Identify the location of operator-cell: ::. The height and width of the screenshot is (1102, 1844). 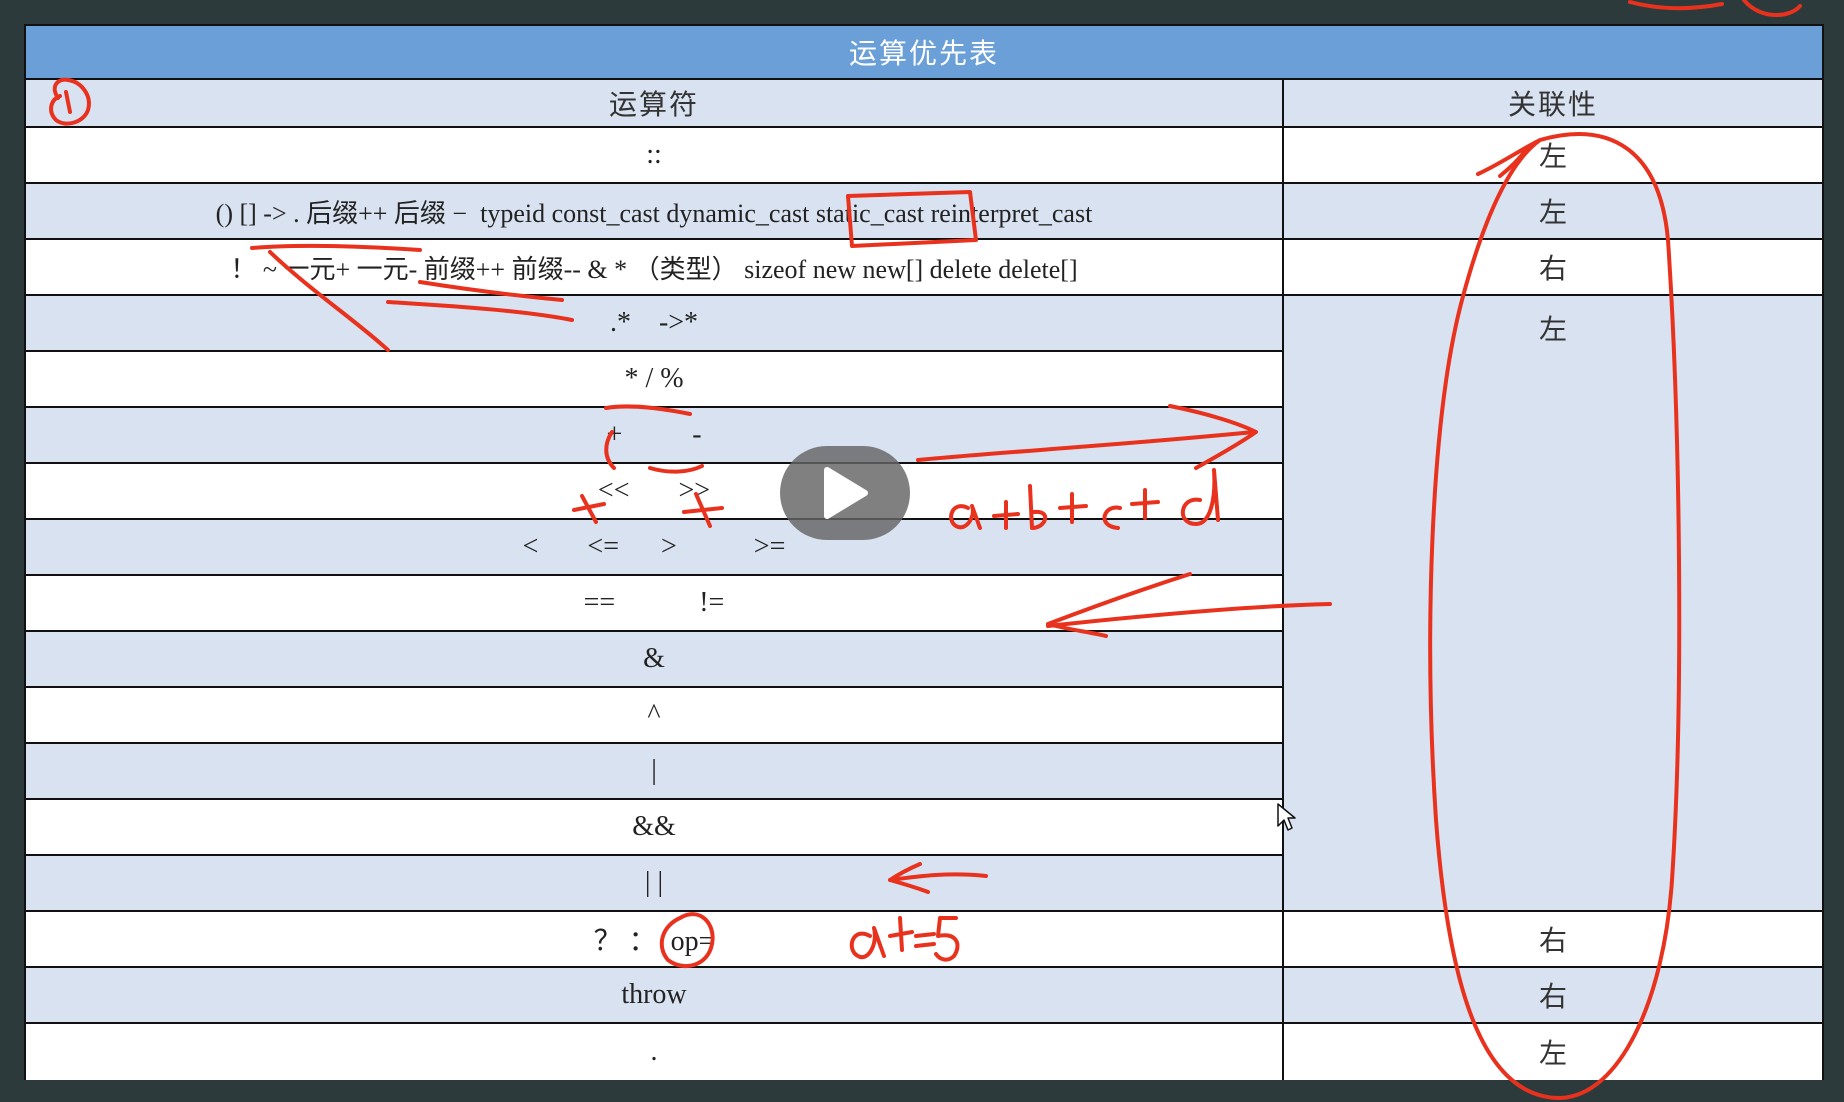
(655, 155).